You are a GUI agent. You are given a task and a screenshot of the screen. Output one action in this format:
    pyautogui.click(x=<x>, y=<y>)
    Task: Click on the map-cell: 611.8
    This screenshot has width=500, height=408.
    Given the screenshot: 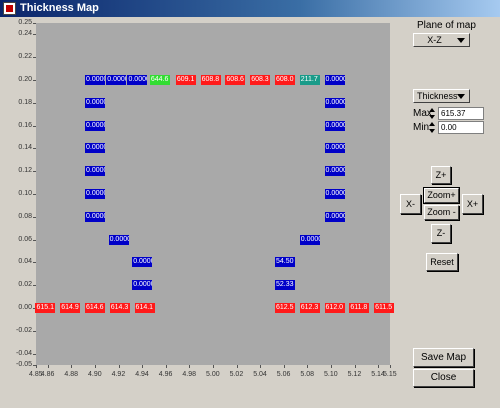 What is the action you would take?
    pyautogui.click(x=359, y=308)
    